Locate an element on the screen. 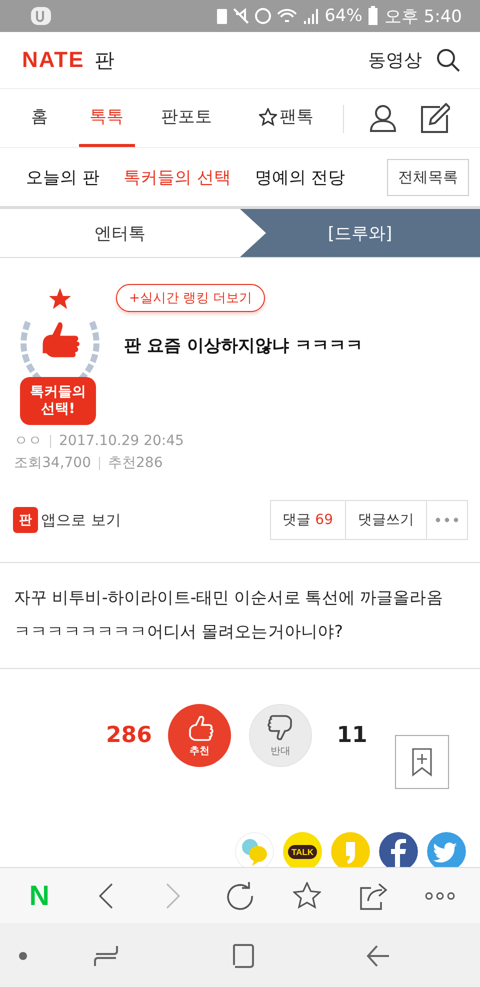  edit-icon is located at coordinates (435, 118).